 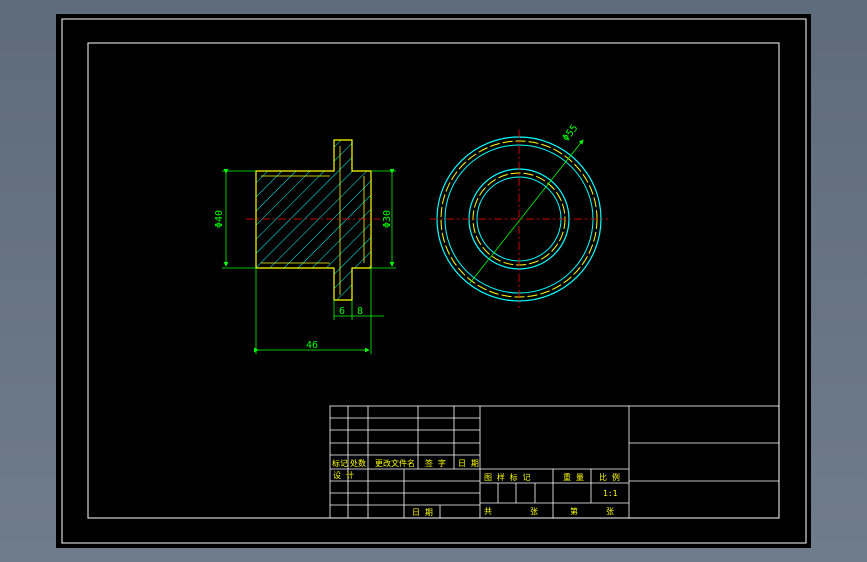 What do you see at coordinates (610, 493) in the screenshot?
I see `scale-value: 1:1` at bounding box center [610, 493].